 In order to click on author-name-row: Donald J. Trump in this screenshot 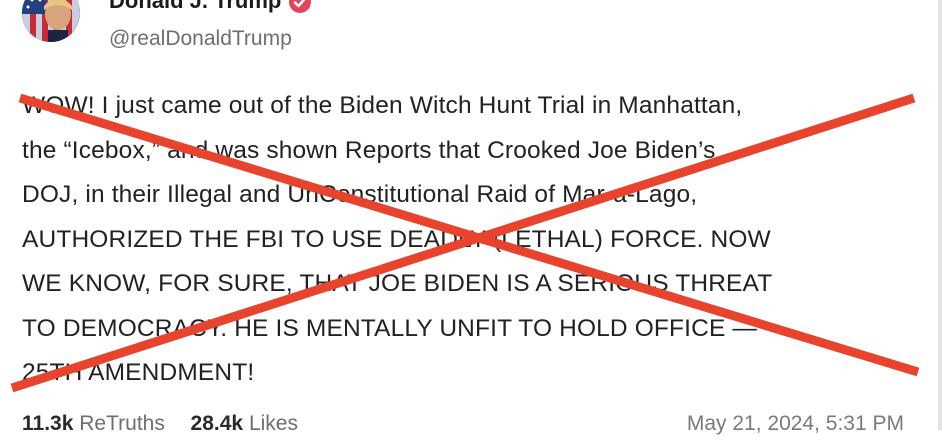, I will do `click(210, 7)`.